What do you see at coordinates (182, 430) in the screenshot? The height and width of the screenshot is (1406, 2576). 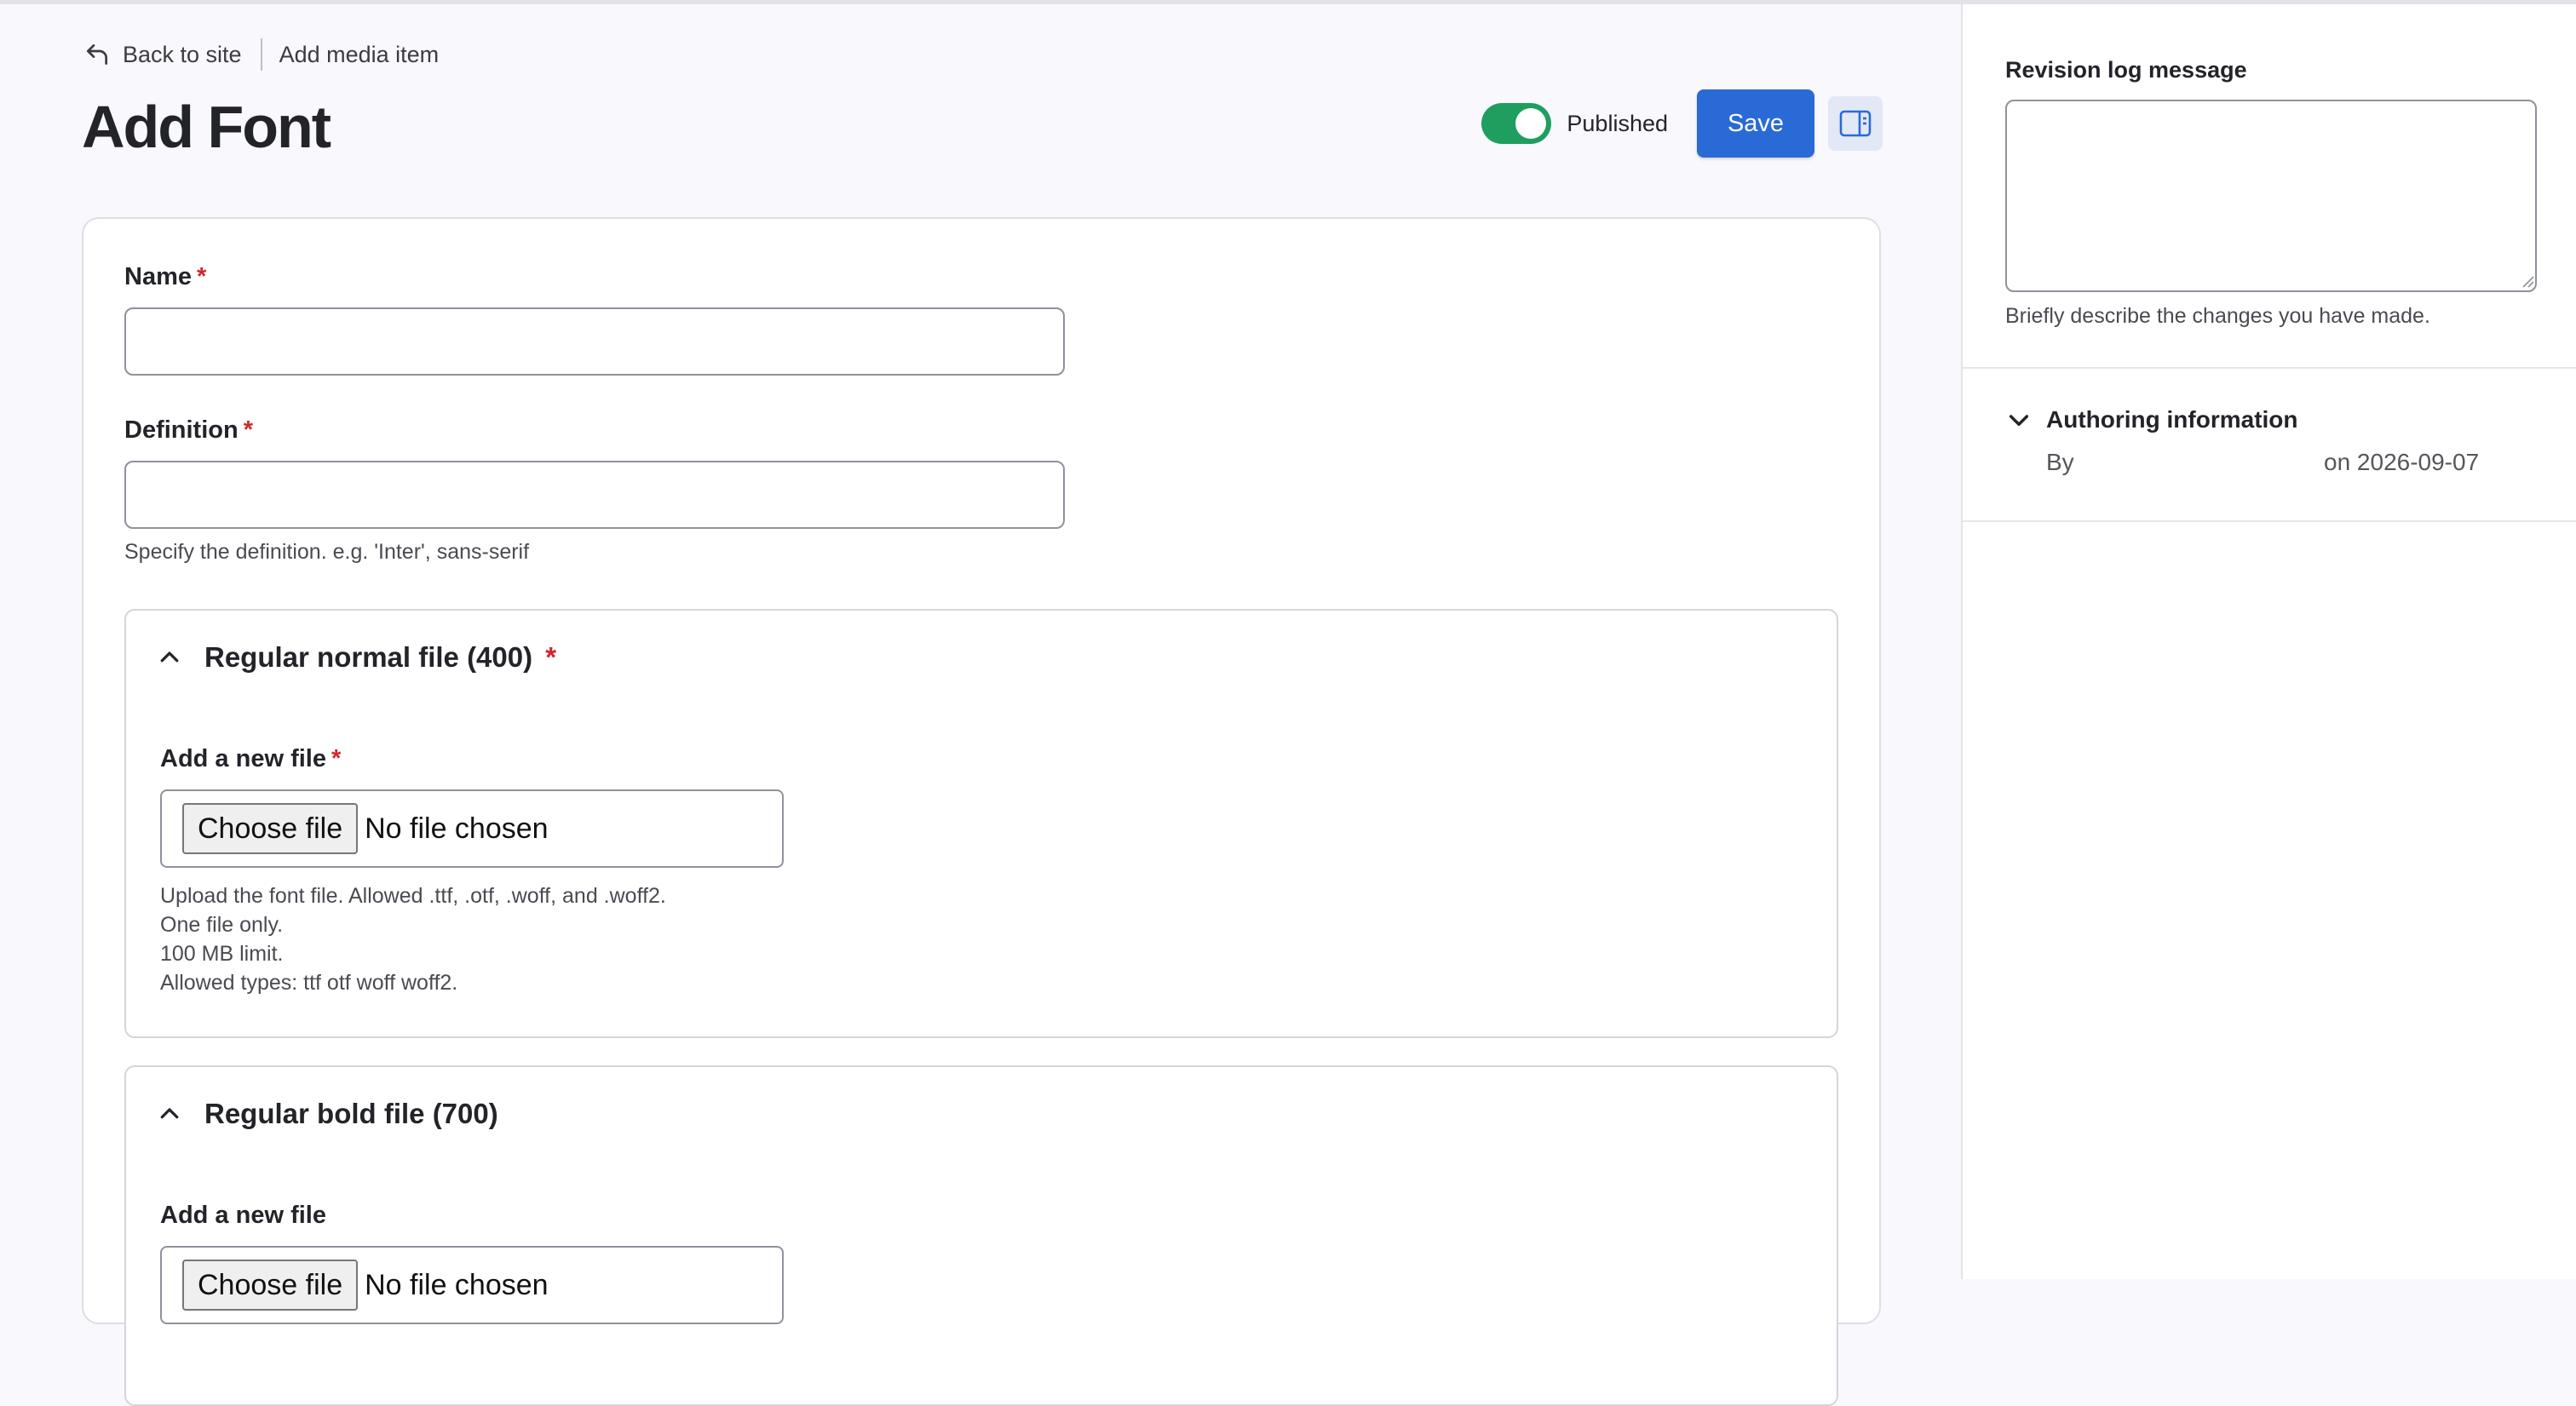 I see `definition-label-text: Definition` at bounding box center [182, 430].